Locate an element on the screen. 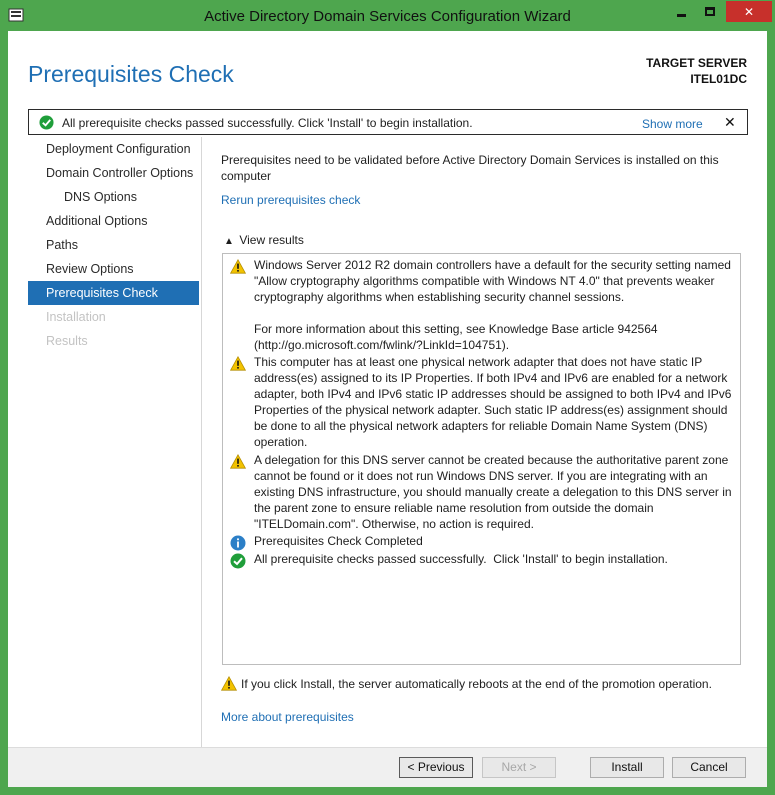 The width and height of the screenshot is (775, 795). next-button: Next > is located at coordinates (519, 767).